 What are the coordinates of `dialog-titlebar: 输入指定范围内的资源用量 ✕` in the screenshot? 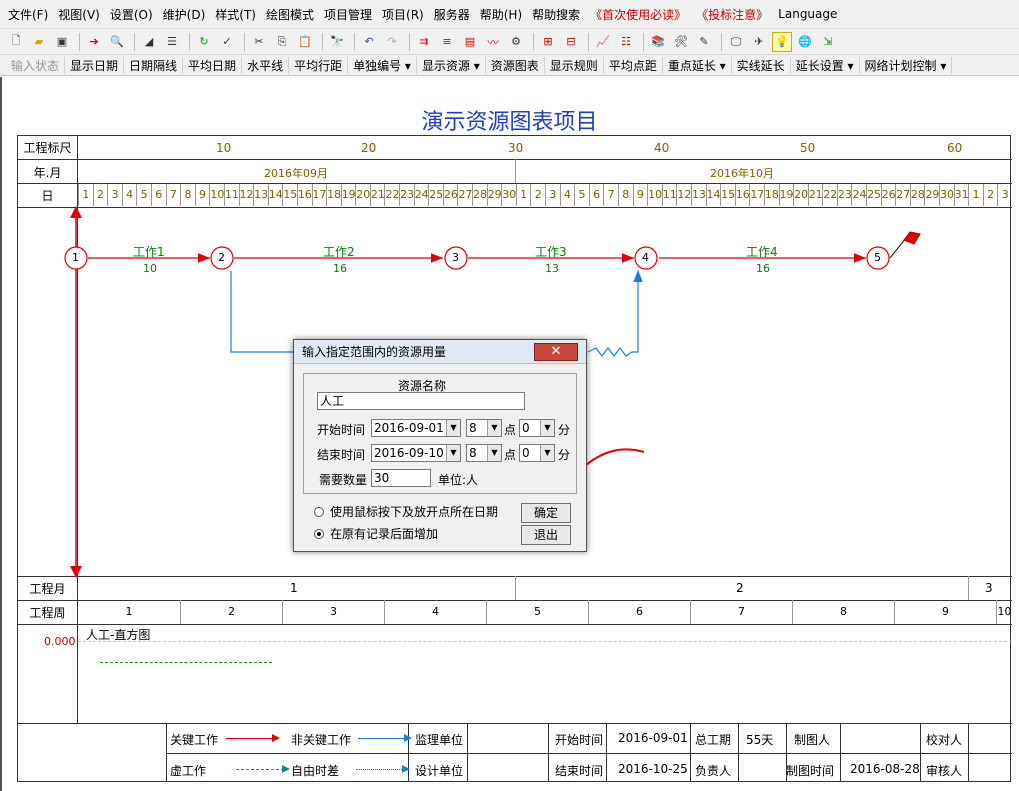 It's located at (440, 352).